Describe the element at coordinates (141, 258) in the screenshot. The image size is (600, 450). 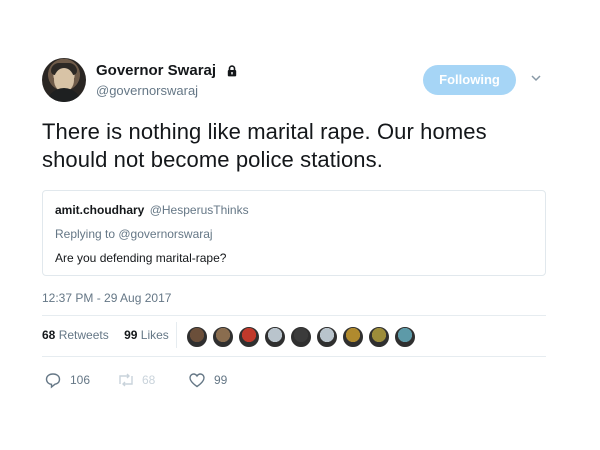
I see `quoted-tweet-text: Are you defending marital-rape?` at that location.